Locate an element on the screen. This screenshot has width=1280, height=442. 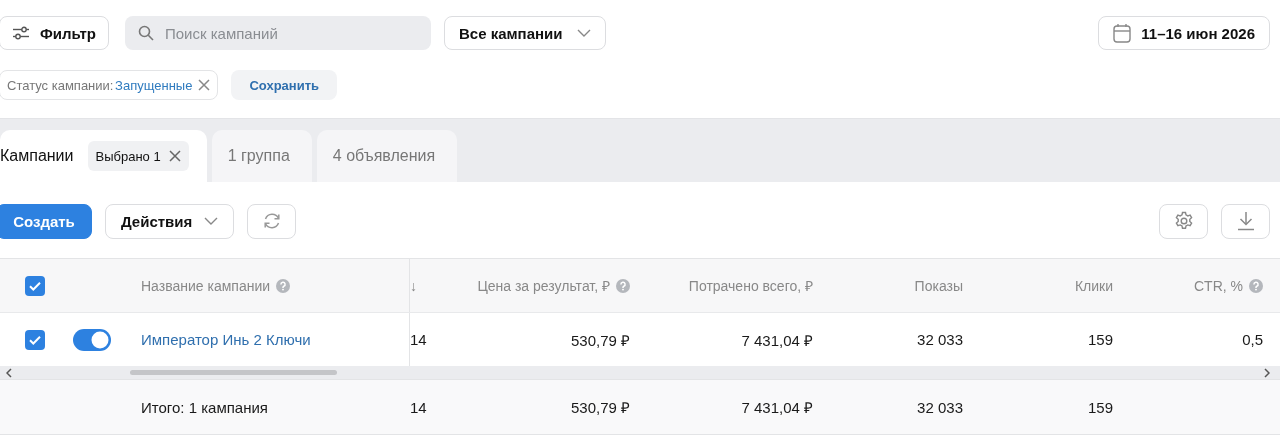
toggle-switch is located at coordinates (92, 339).